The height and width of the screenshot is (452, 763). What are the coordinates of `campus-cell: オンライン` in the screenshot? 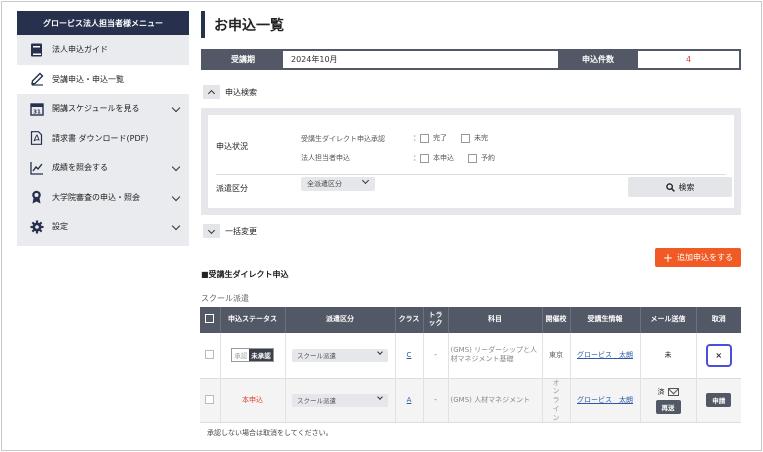 It's located at (556, 401).